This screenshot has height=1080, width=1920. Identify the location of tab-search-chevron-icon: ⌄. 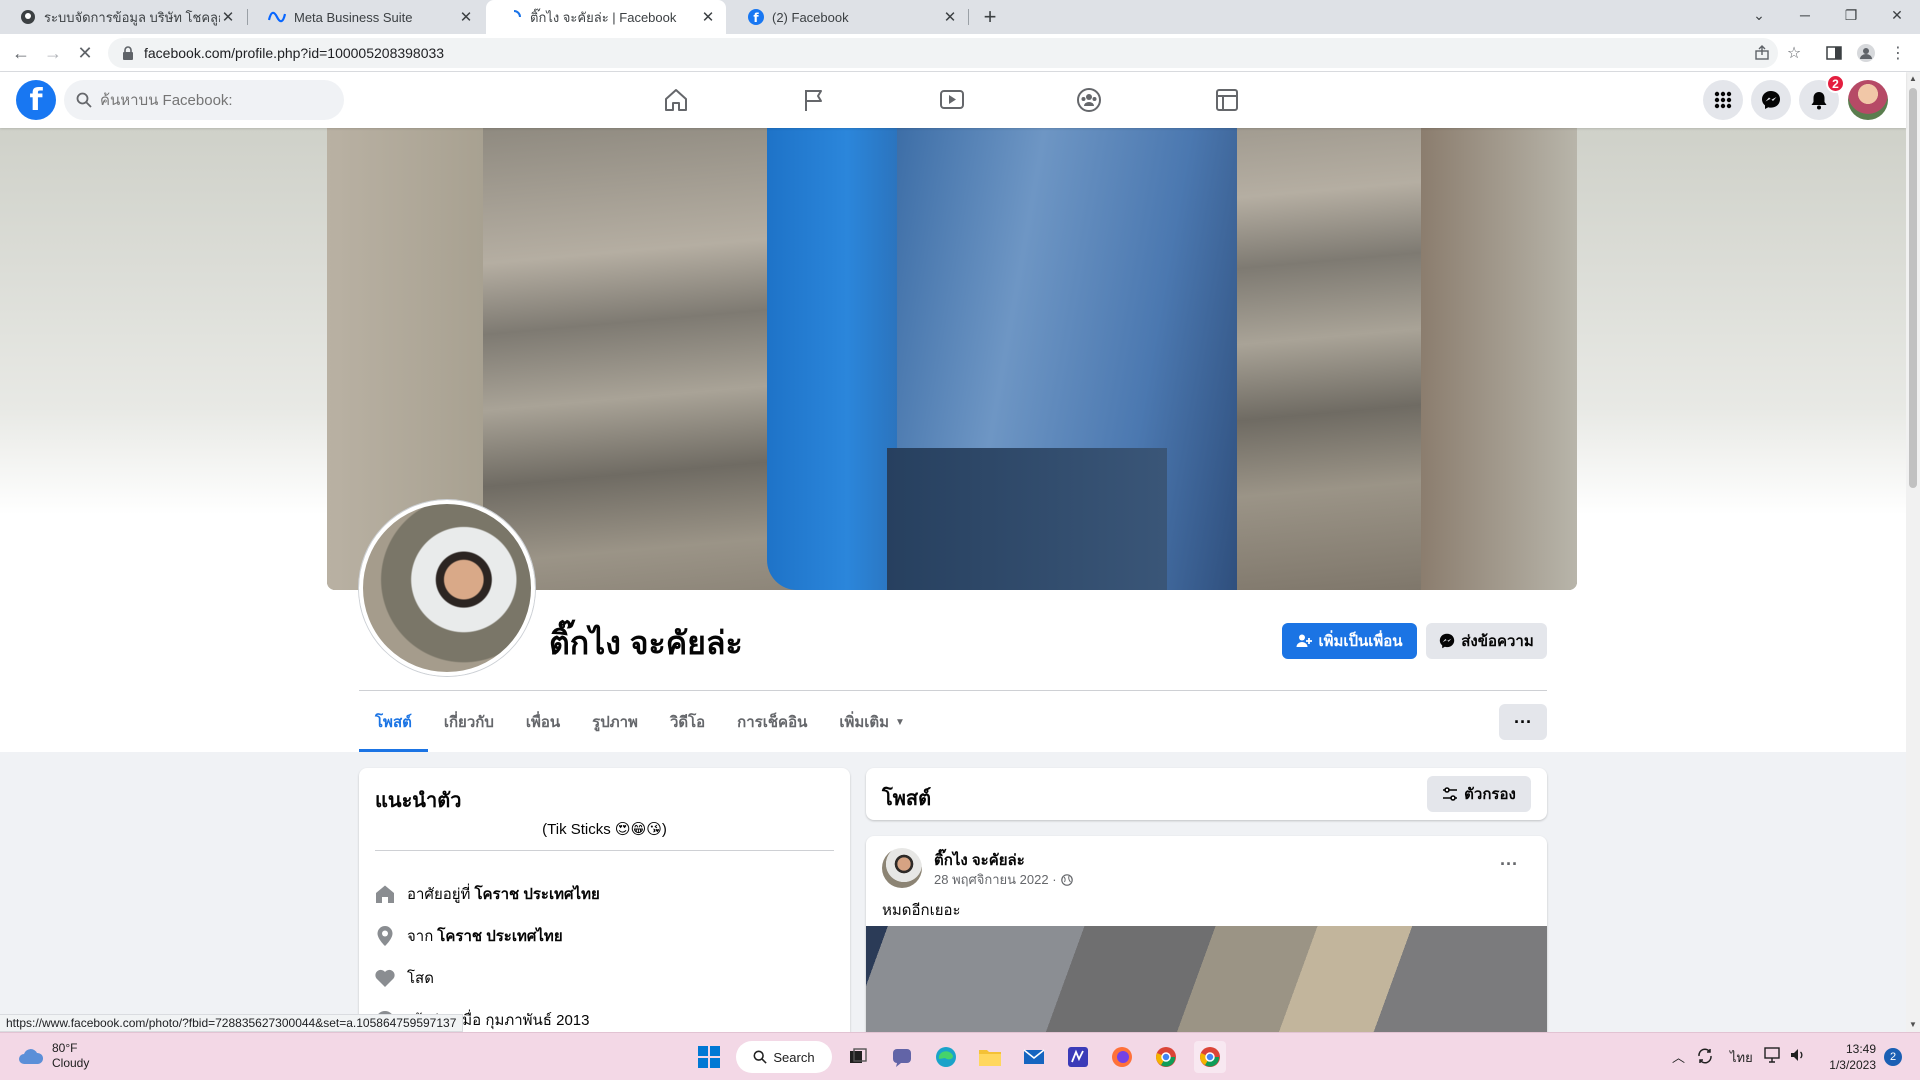
(1759, 15).